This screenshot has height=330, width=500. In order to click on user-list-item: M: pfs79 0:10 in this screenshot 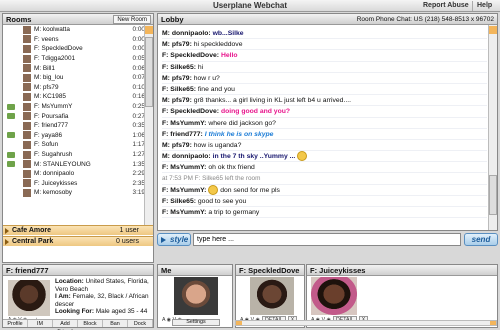, I will do `click(74, 88)`.